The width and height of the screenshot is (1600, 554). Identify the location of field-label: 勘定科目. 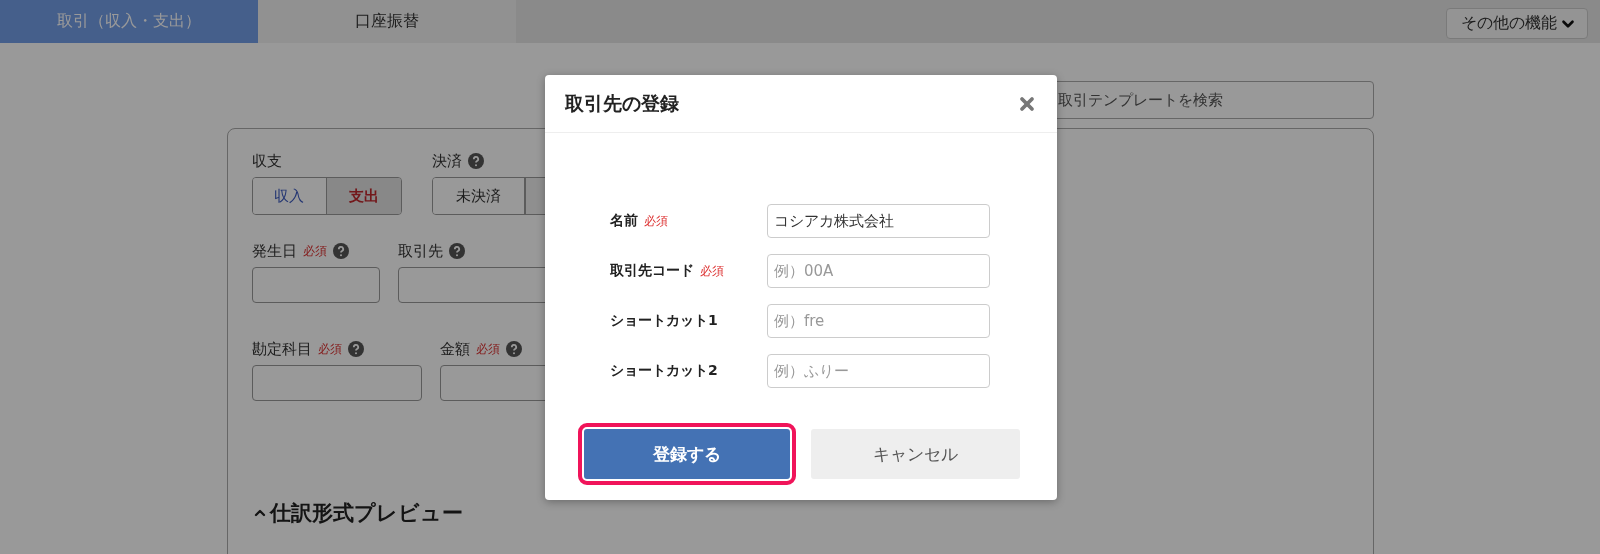
(281, 349).